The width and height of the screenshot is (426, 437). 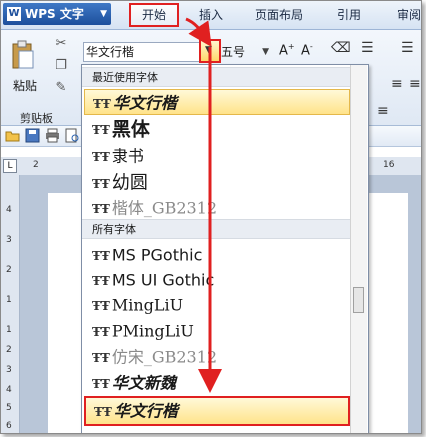 I want to click on annotation-arrows, so click(x=203, y=205).